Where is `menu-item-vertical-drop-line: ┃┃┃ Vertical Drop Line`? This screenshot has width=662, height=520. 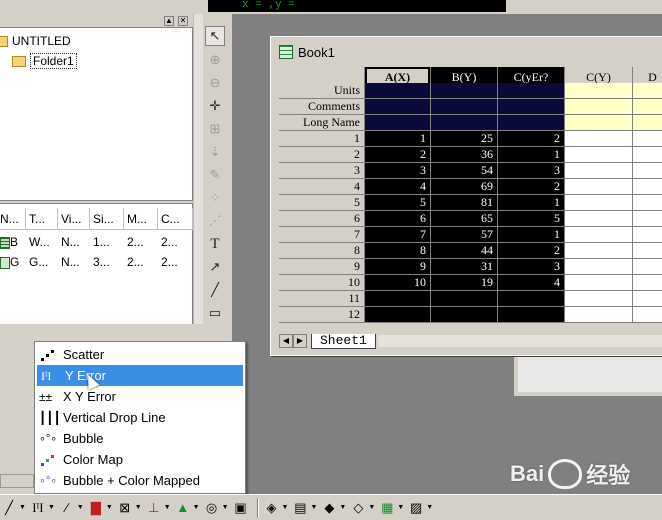
menu-item-vertical-drop-line: ┃┃┃ Vertical Drop Line is located at coordinates (140, 417).